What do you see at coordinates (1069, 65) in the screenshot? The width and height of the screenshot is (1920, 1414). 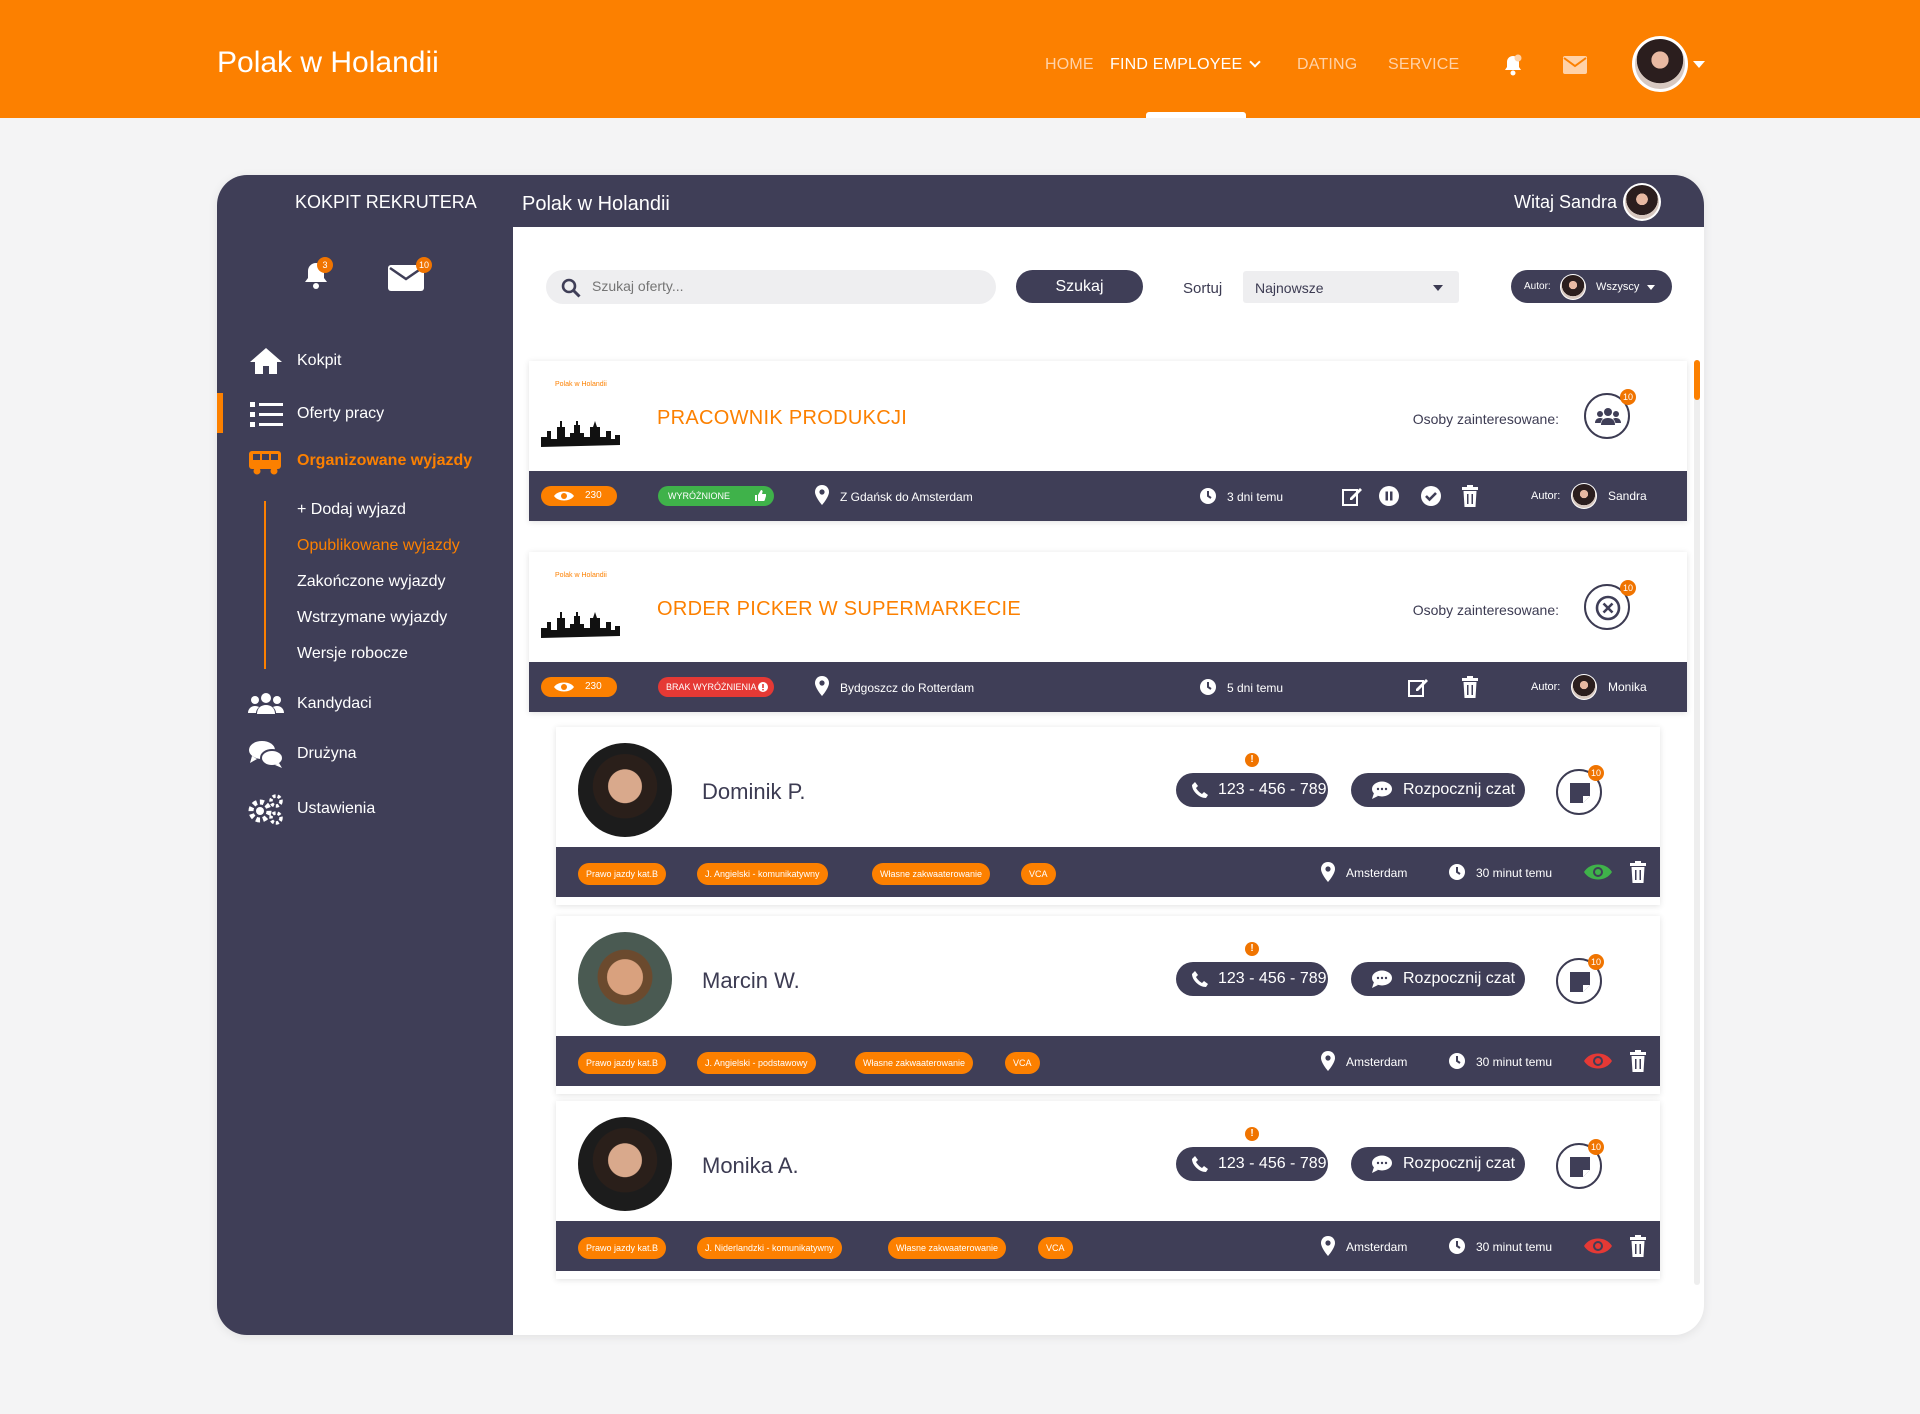 I see `nav-home: HOME` at bounding box center [1069, 65].